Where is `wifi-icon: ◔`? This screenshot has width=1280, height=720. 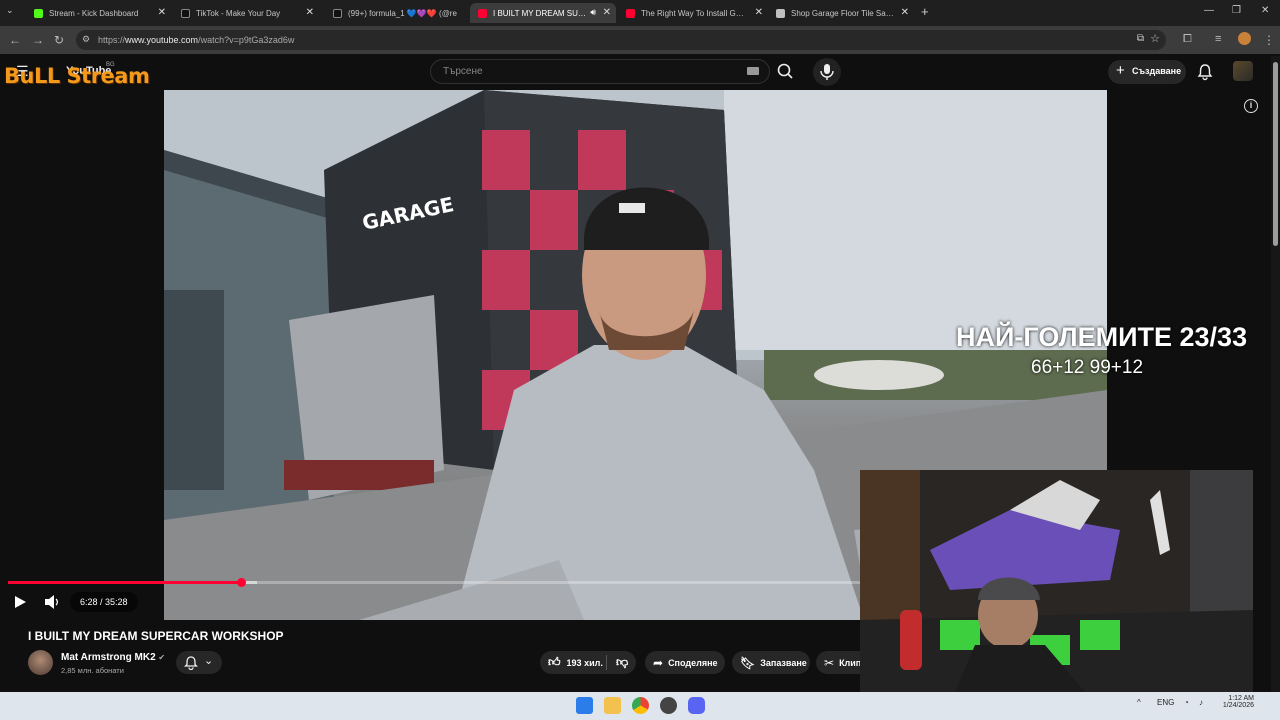
wifi-icon: ◔ is located at coordinates (1186, 702).